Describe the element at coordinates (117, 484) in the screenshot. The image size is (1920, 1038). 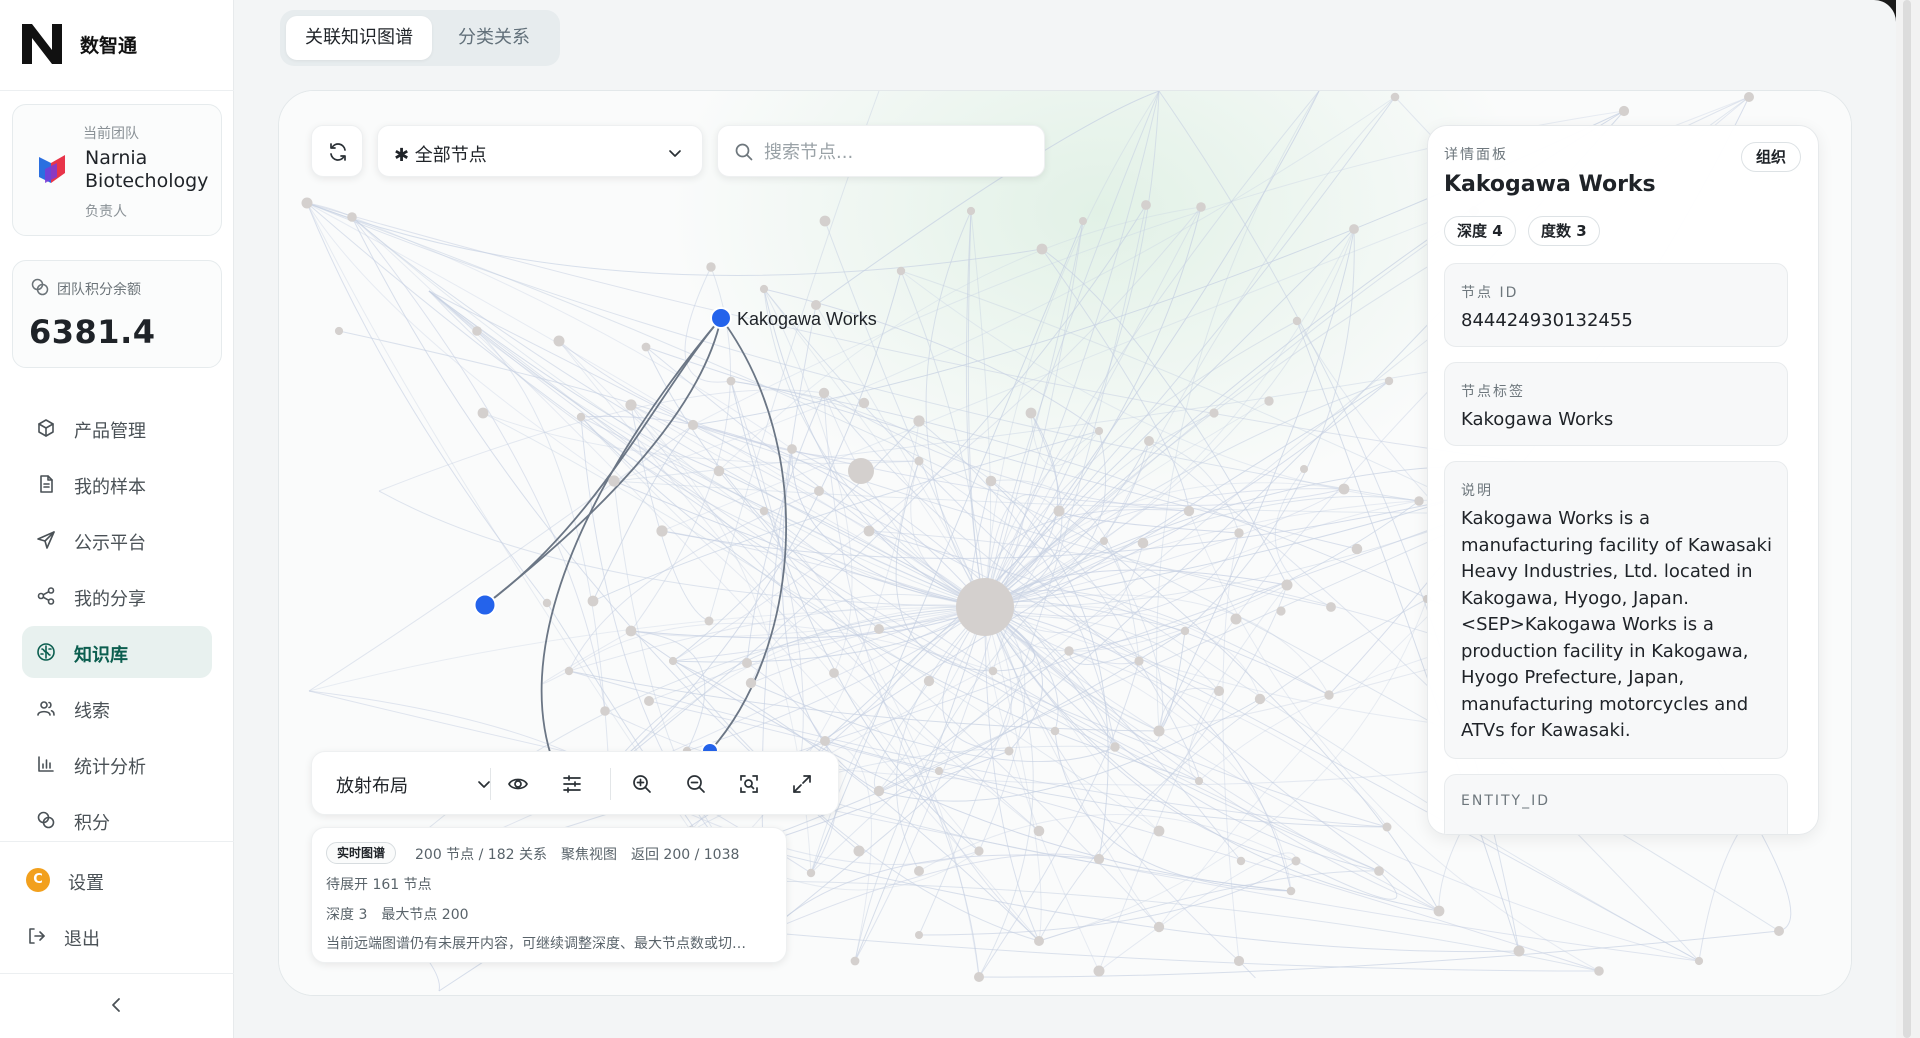
I see `sidebar-item-document: 我的样本` at that location.